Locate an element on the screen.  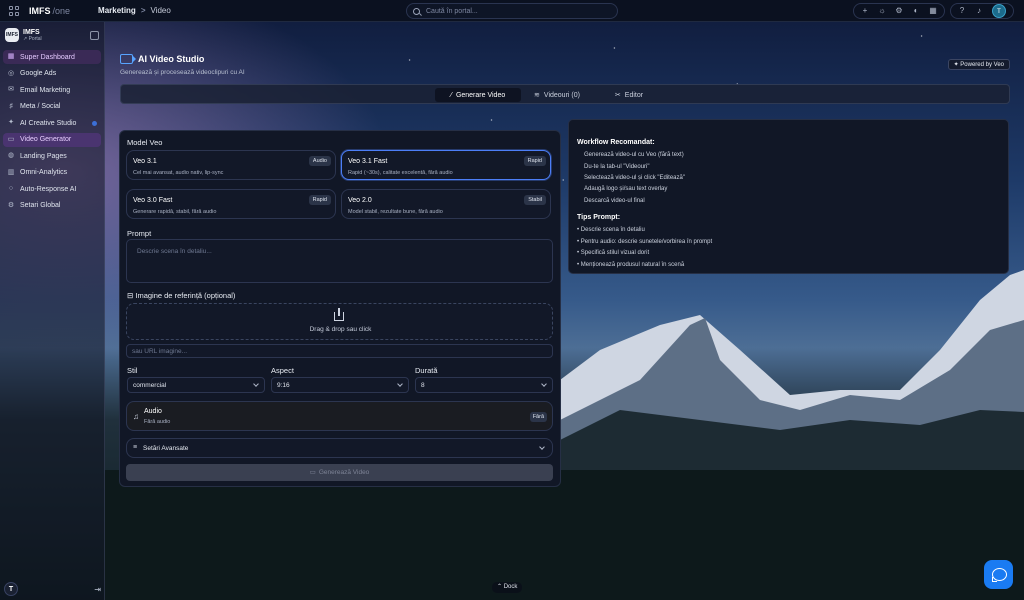
upload-icon is located at coordinates (339, 314).